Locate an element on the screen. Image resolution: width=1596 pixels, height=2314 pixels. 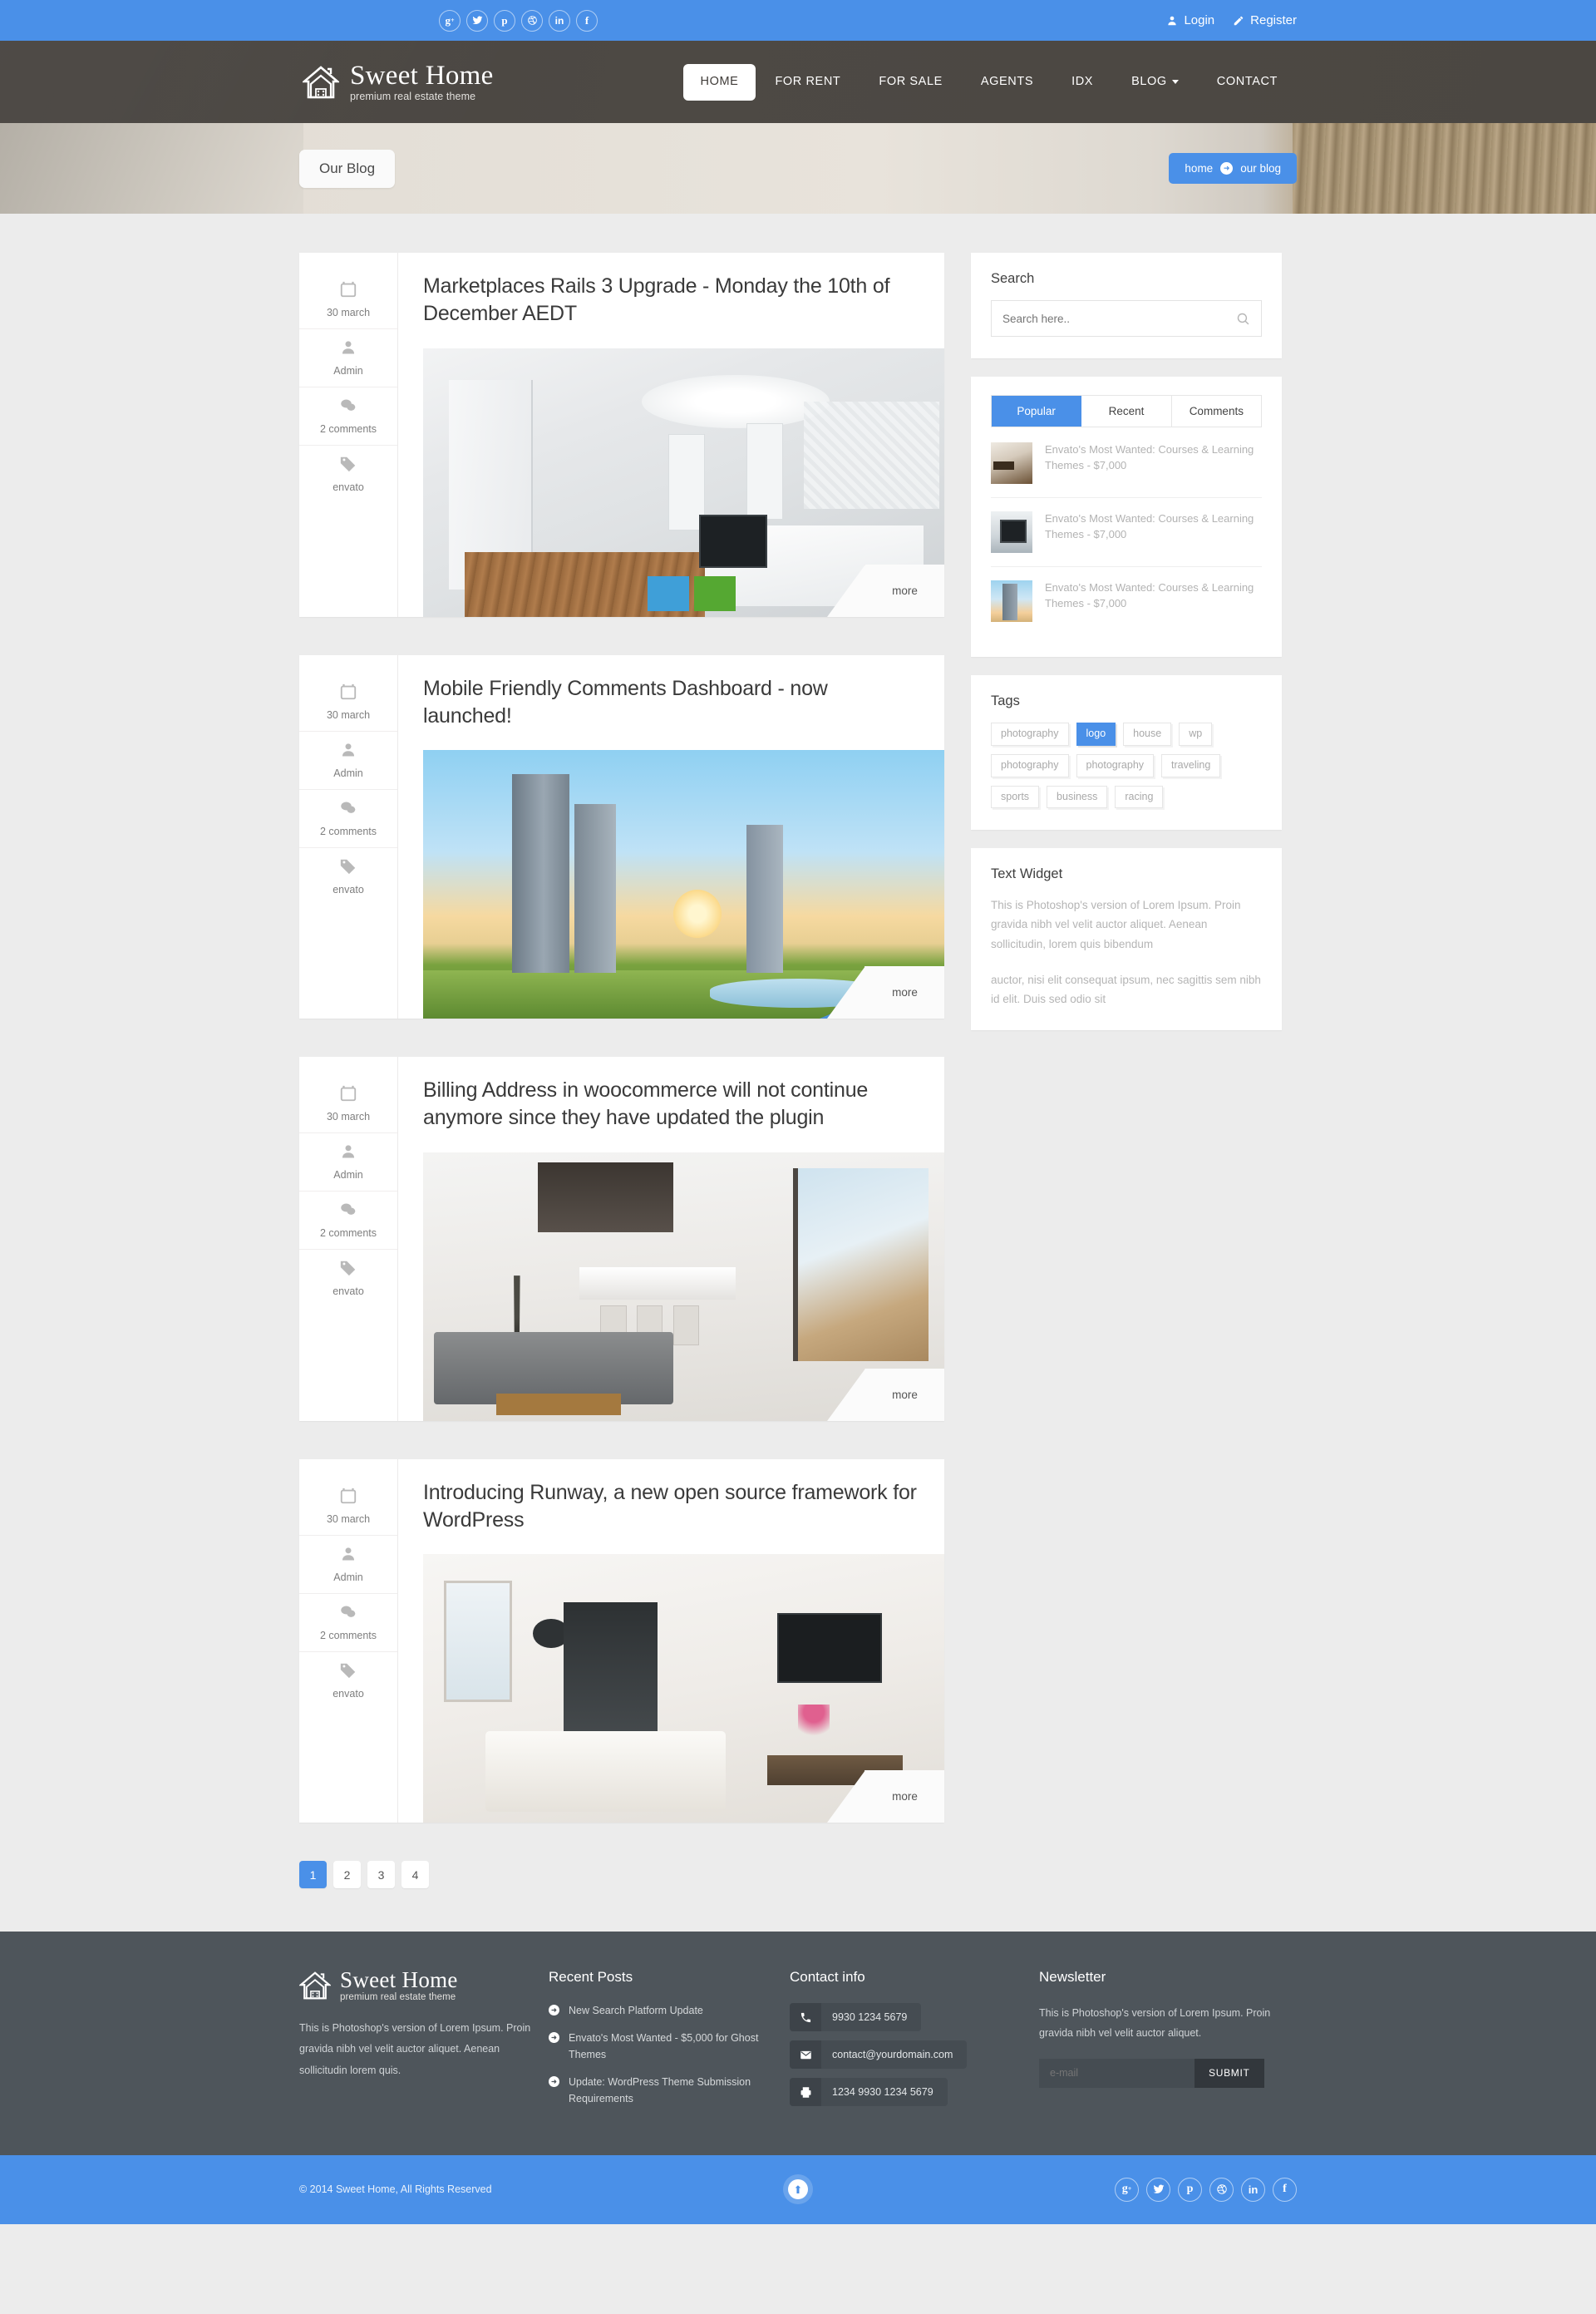
nav-item-agents: AGENTS is located at coordinates (1007, 82).